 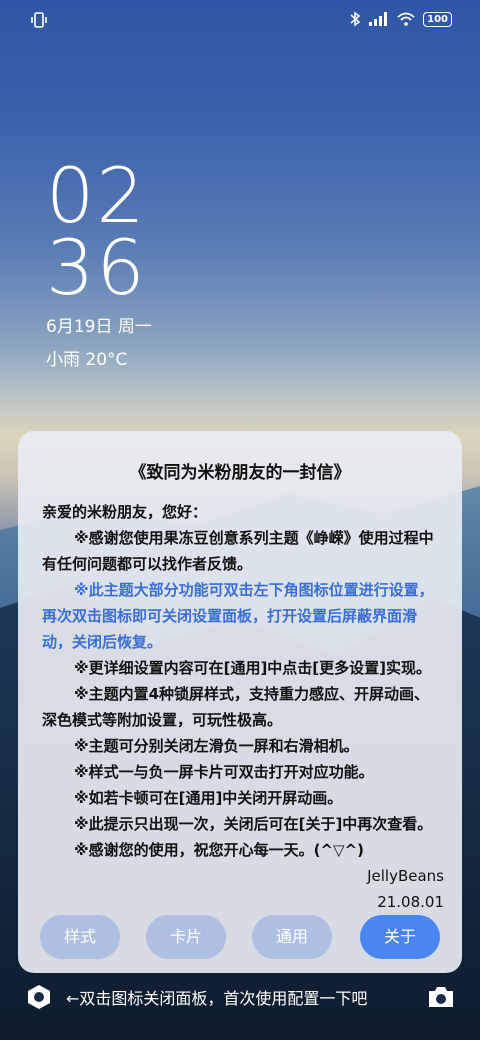 What do you see at coordinates (96, 267) in the screenshot?
I see `clock-minute: 36` at bounding box center [96, 267].